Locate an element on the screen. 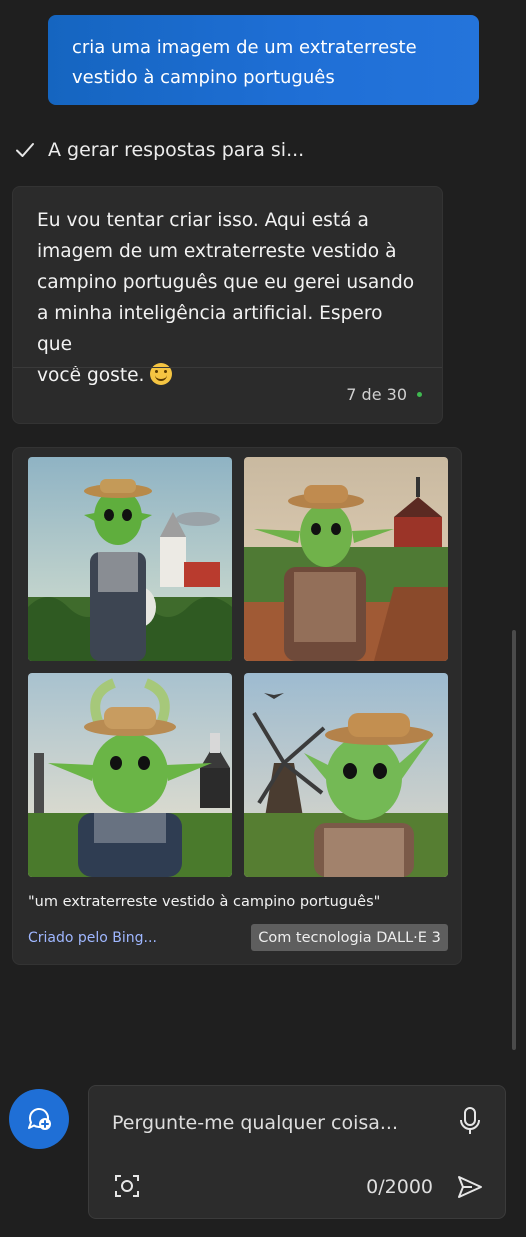 The image size is (526, 1237). counter-text: 7 de 30 is located at coordinates (376, 394).